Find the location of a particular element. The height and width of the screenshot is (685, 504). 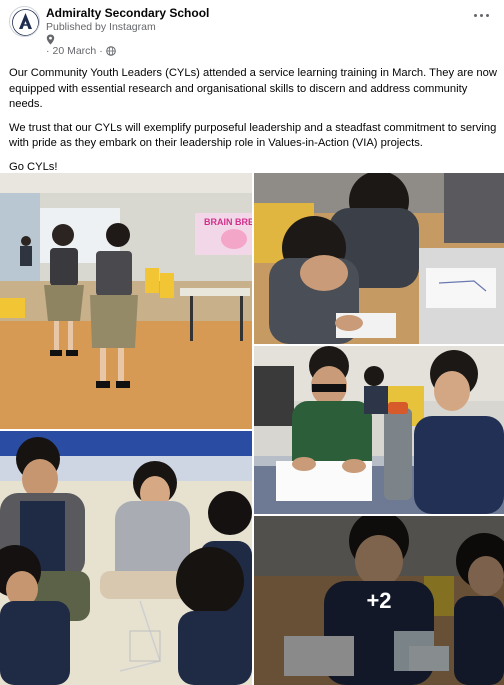

post-date: 20 March is located at coordinates (75, 51).